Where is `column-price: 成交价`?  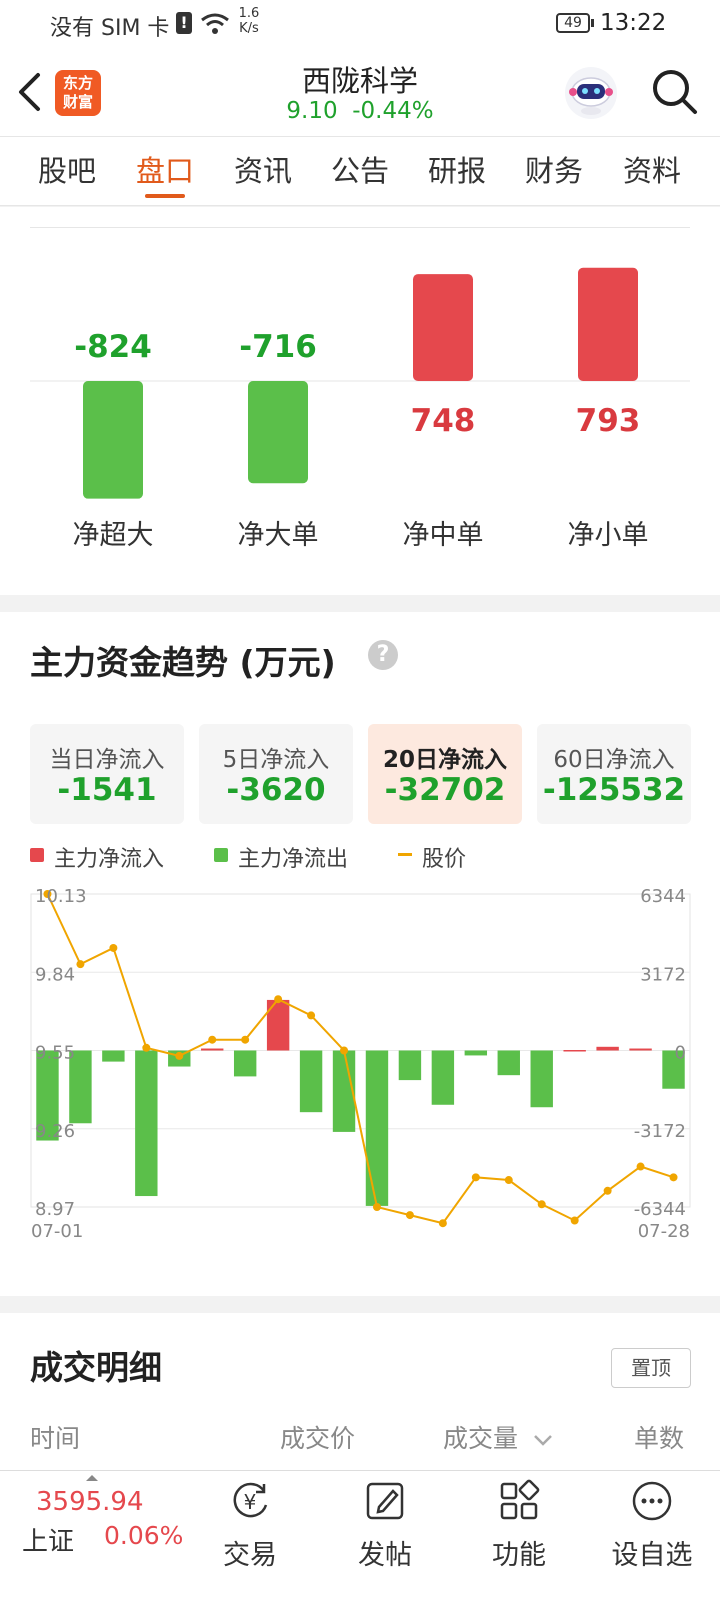 column-price: 成交价 is located at coordinates (318, 1438).